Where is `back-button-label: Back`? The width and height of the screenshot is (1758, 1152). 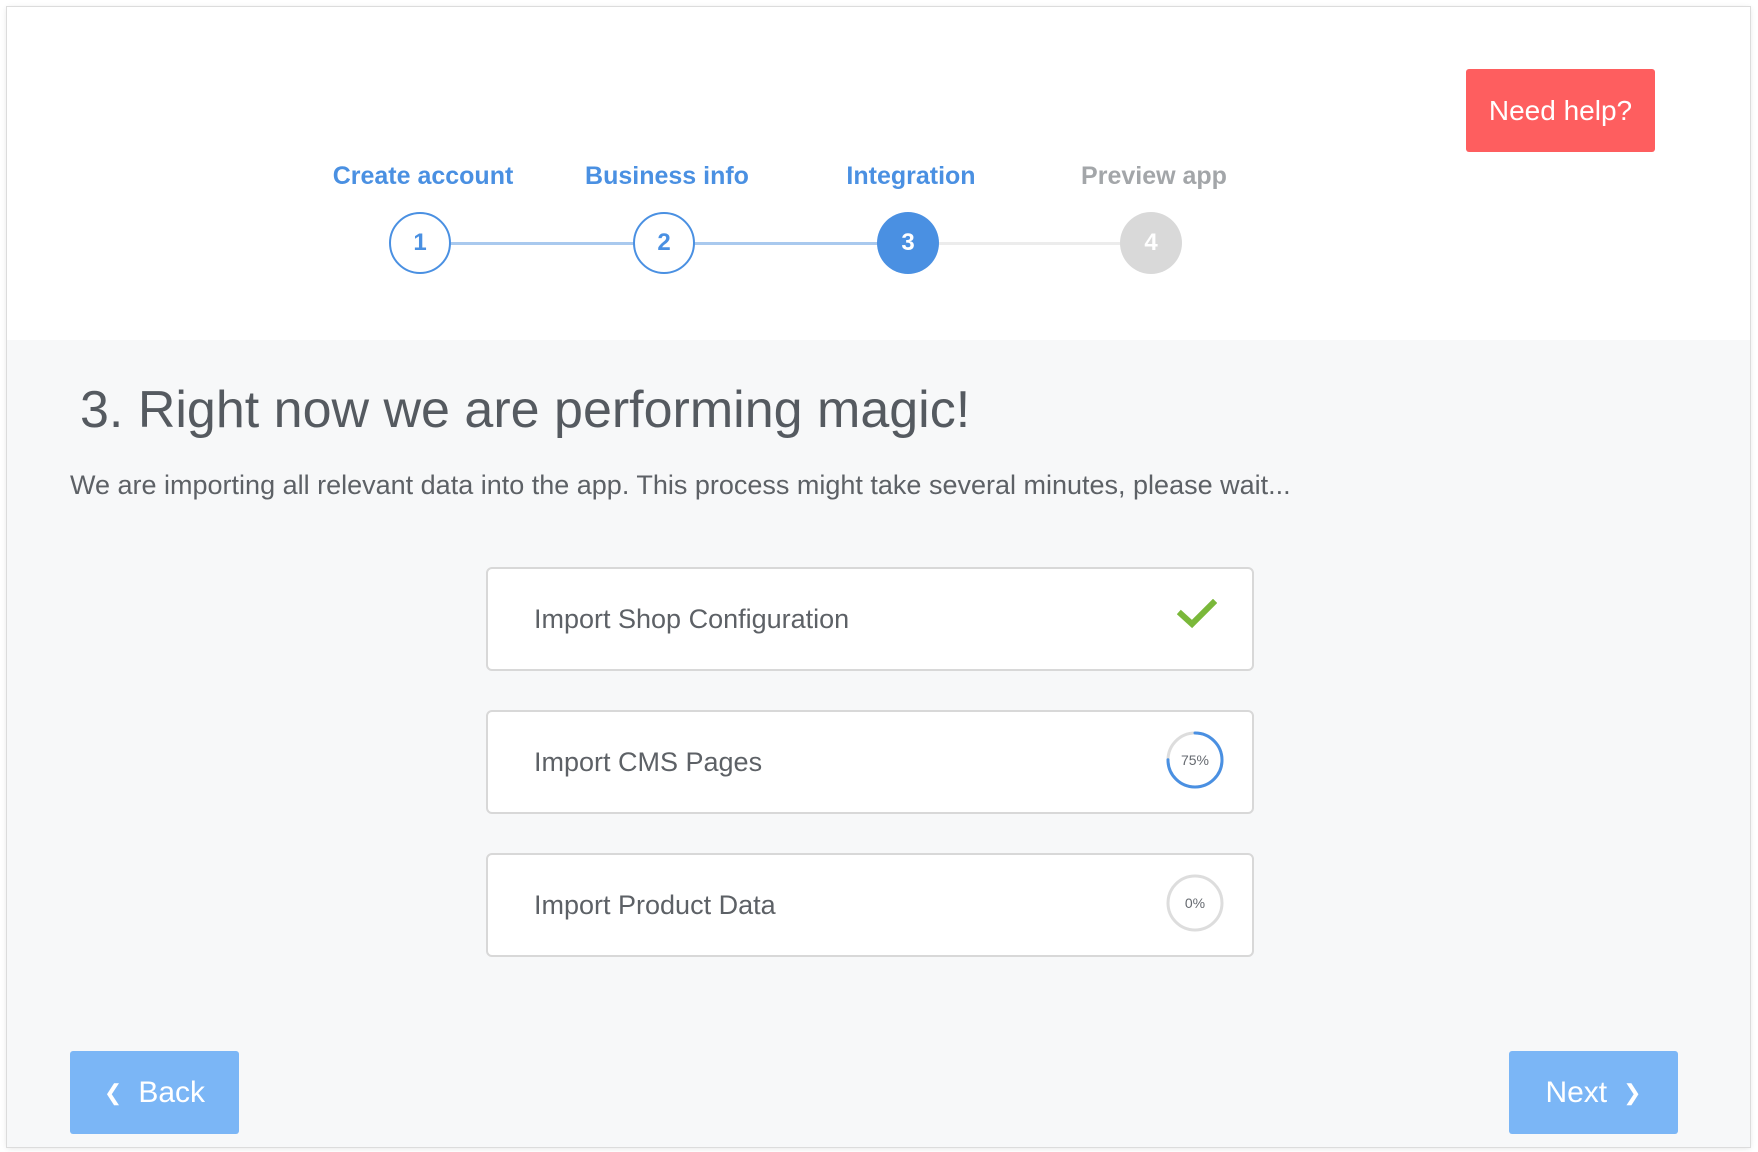 back-button-label: Back is located at coordinates (172, 1092).